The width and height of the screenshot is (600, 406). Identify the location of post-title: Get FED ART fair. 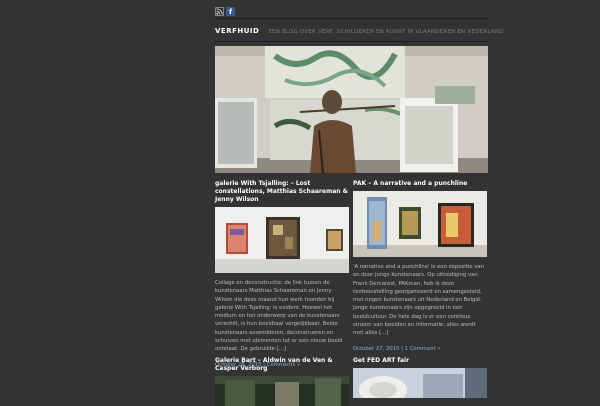
(420, 361).